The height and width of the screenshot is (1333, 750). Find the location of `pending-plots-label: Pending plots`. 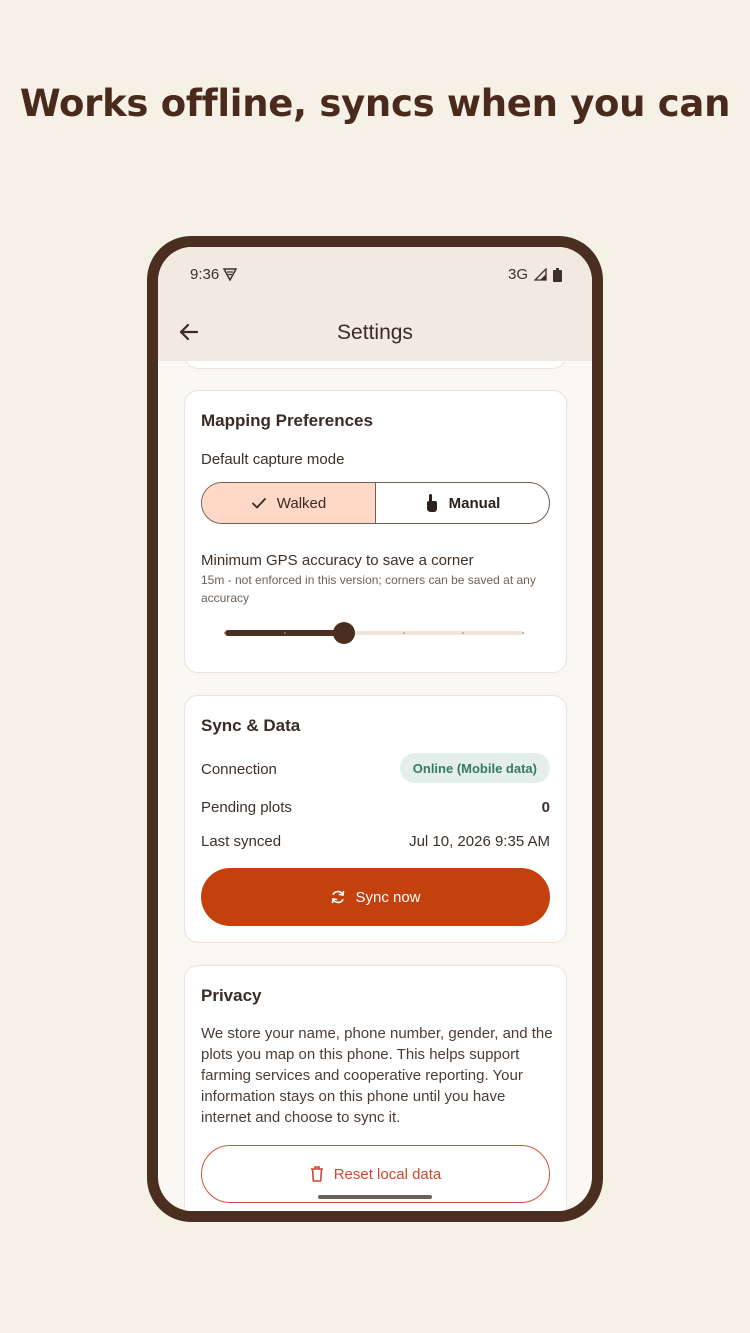

pending-plots-label: Pending plots is located at coordinates (246, 807).